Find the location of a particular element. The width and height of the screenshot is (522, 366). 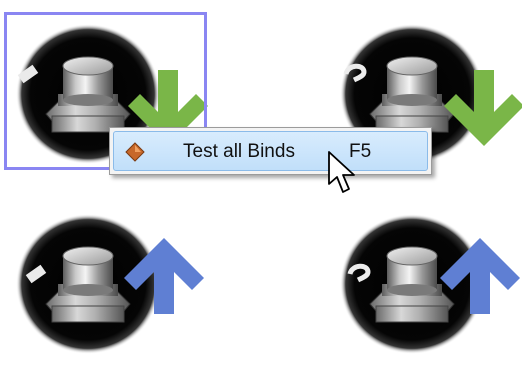

menu-item-label: Test all Binds is located at coordinates (239, 151).